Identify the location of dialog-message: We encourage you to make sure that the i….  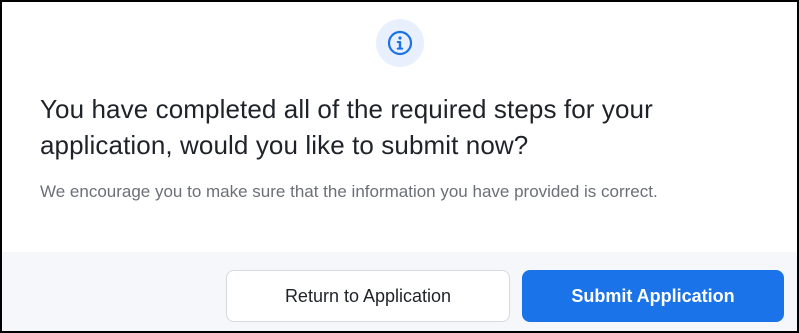
(349, 191).